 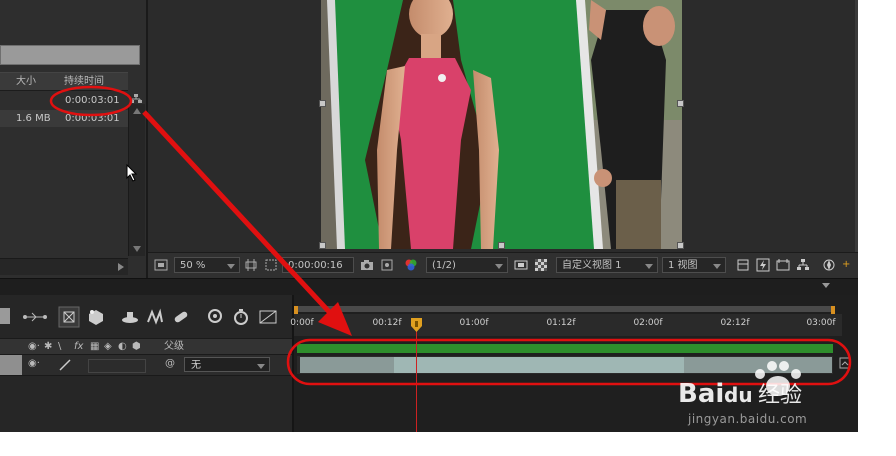 What do you see at coordinates (108, 346) in the screenshot?
I see `motion-blur-switch-icon: ◈` at bounding box center [108, 346].